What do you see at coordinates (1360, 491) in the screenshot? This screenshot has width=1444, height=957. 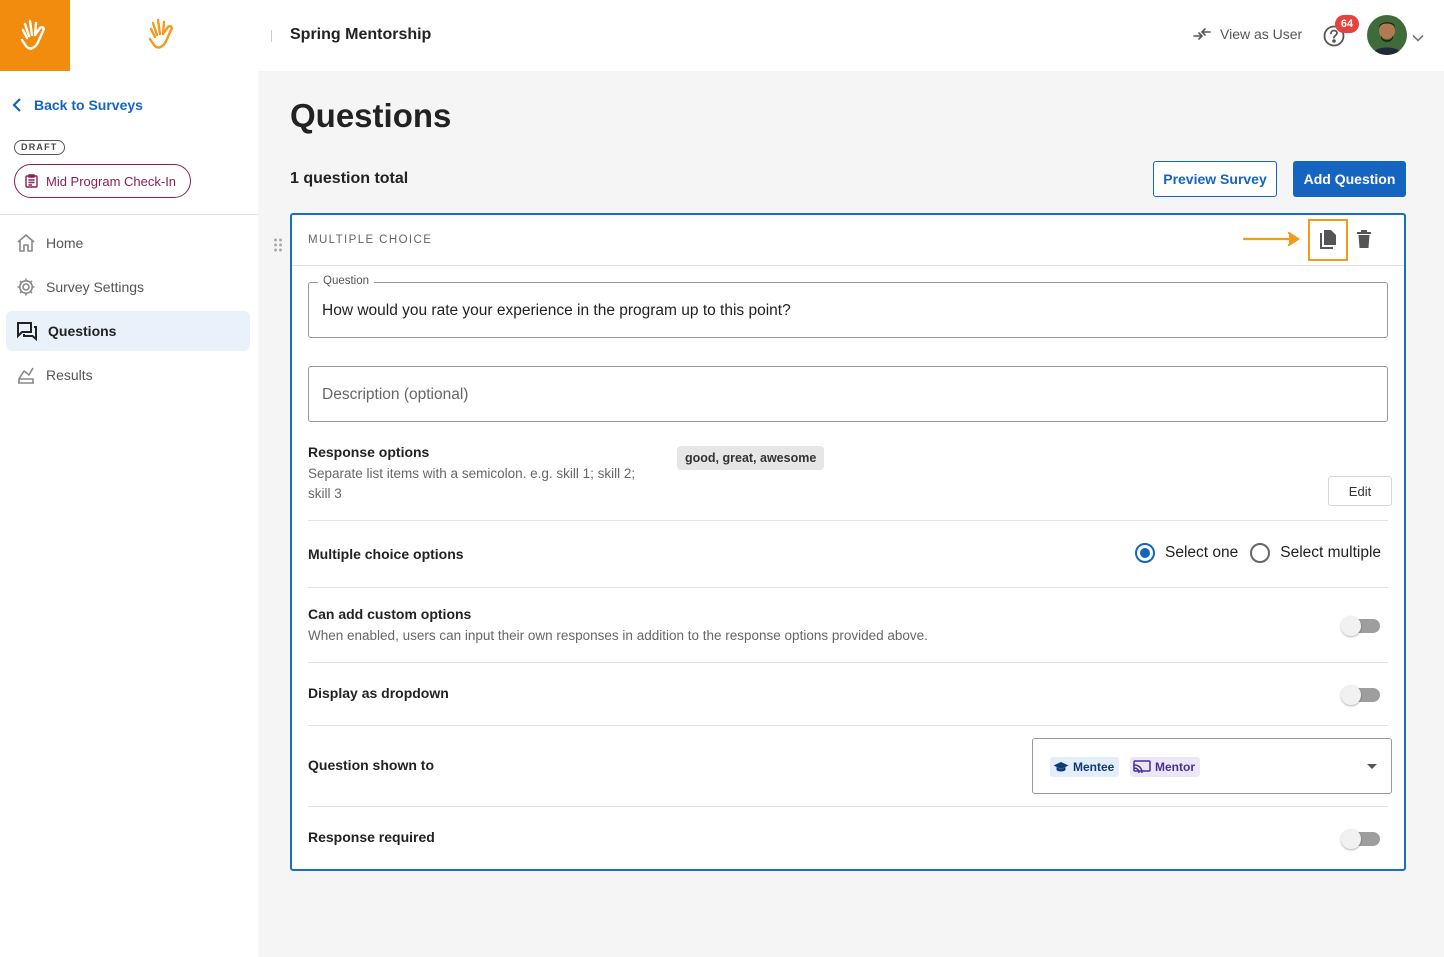 I see `edit-options-button: Edit` at bounding box center [1360, 491].